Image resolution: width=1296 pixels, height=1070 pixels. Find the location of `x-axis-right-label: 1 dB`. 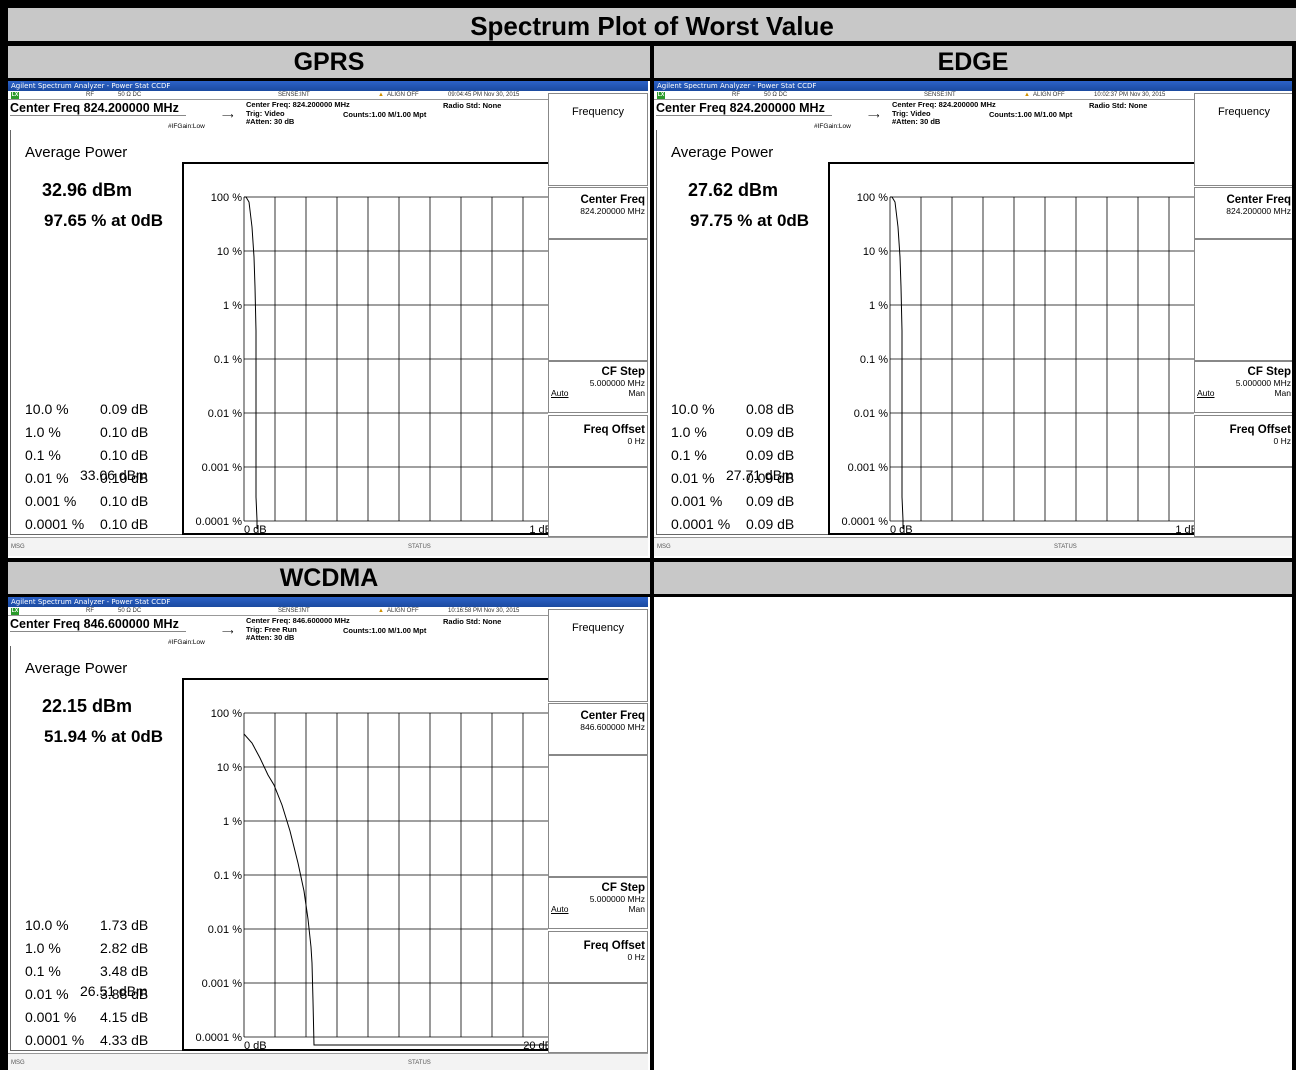

x-axis-right-label: 1 dB is located at coordinates (538, 529).